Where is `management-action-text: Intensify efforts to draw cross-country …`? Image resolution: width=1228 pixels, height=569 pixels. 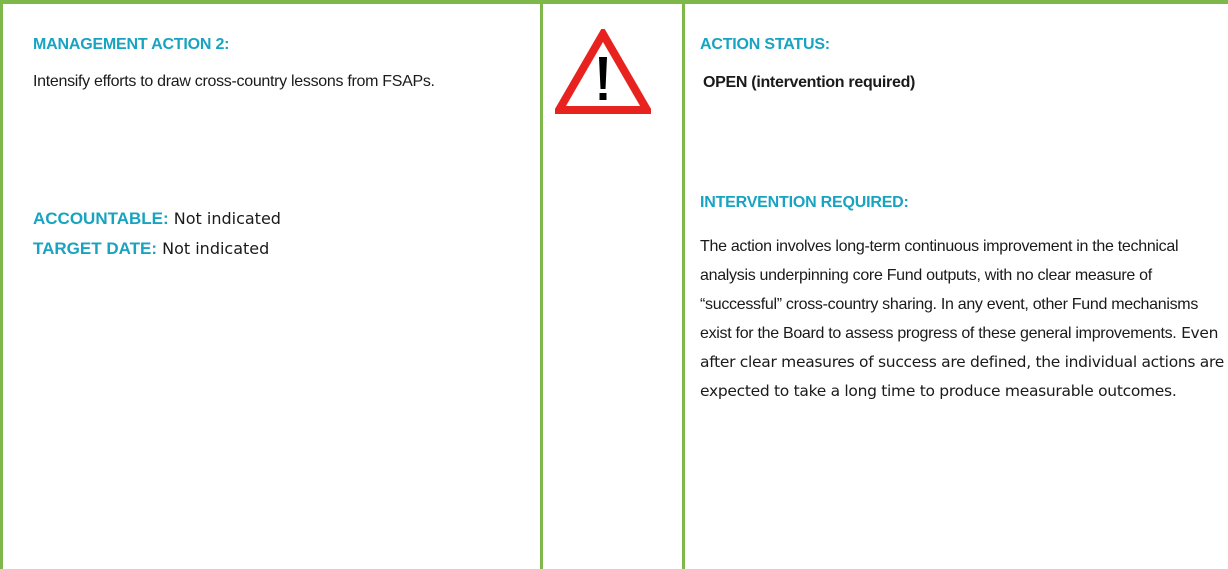
management-action-text: Intensify efforts to draw cross-country … is located at coordinates (234, 81).